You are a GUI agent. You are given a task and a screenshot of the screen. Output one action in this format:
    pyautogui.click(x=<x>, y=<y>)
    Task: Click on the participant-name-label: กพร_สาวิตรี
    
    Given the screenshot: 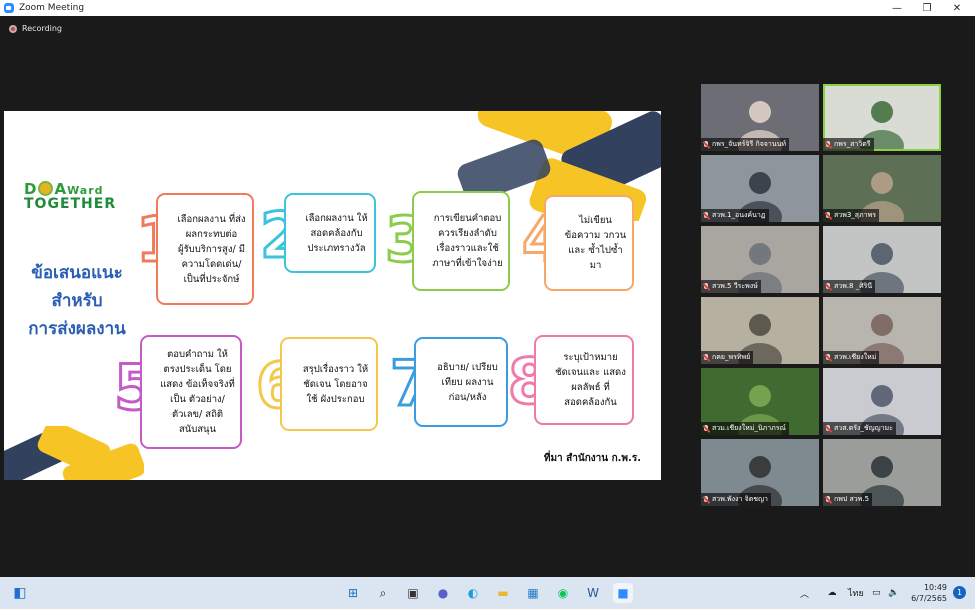 What is the action you would take?
    pyautogui.click(x=848, y=144)
    